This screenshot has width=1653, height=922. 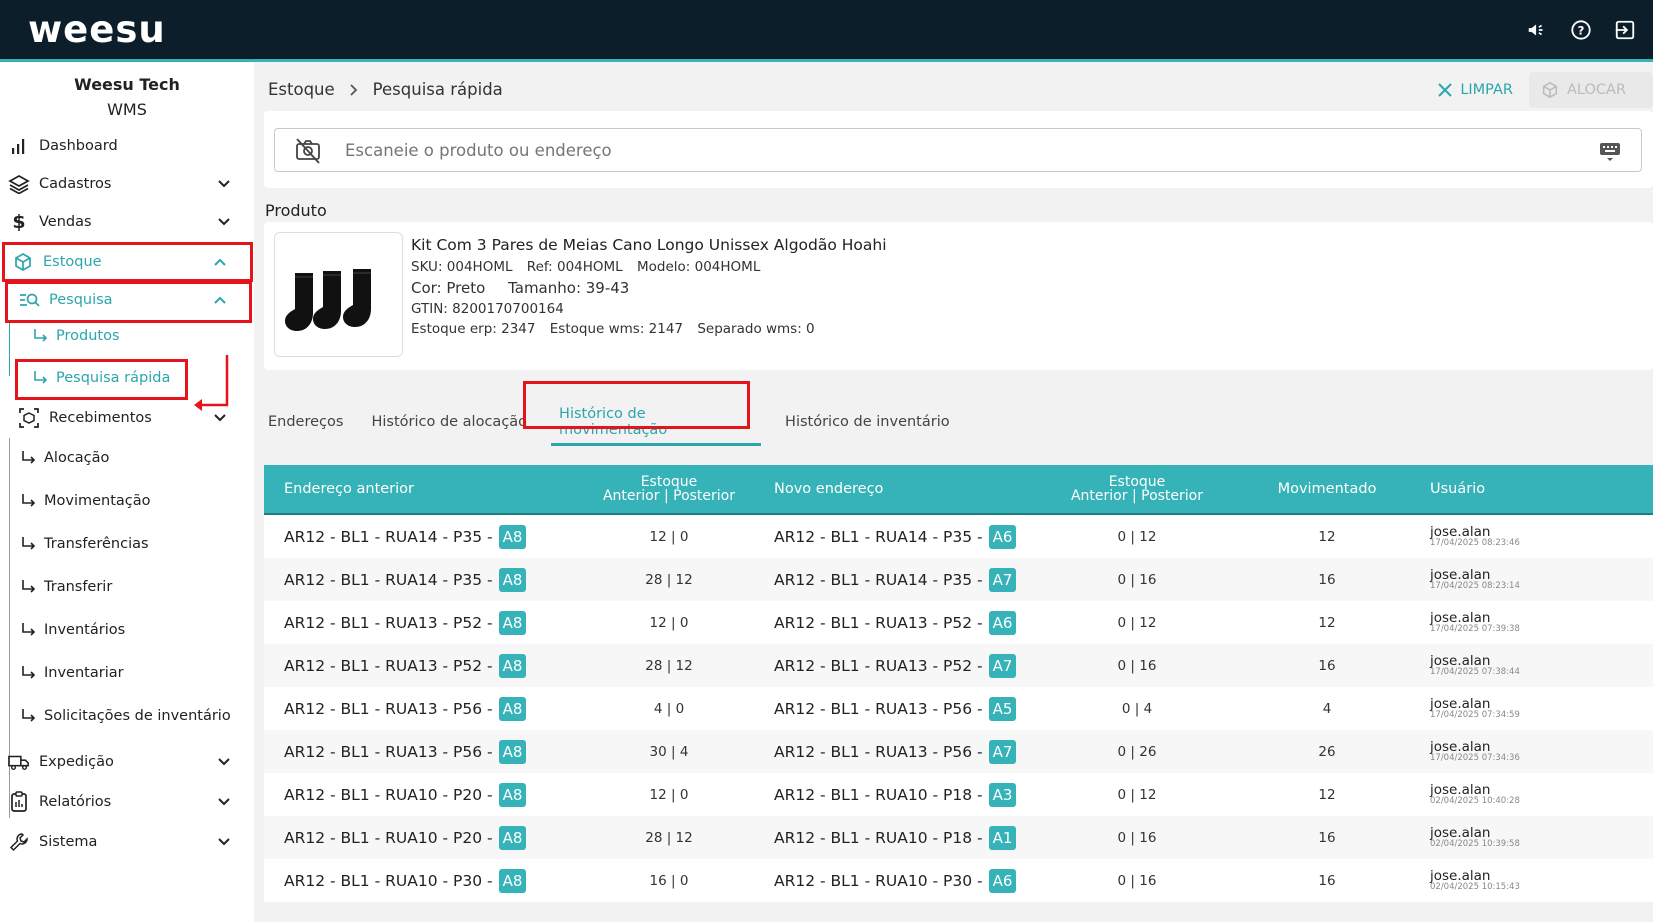 I want to click on allocate-button-label: ALOCAR, so click(x=1597, y=90).